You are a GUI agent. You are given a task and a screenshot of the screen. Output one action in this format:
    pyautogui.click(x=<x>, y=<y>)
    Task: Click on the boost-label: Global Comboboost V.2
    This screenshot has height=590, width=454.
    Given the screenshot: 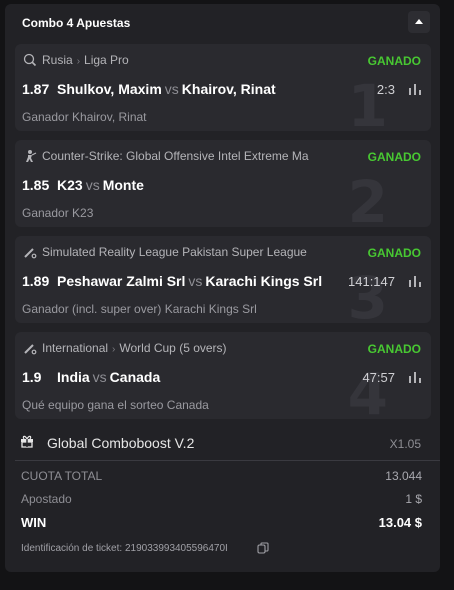 What is the action you would take?
    pyautogui.click(x=121, y=443)
    